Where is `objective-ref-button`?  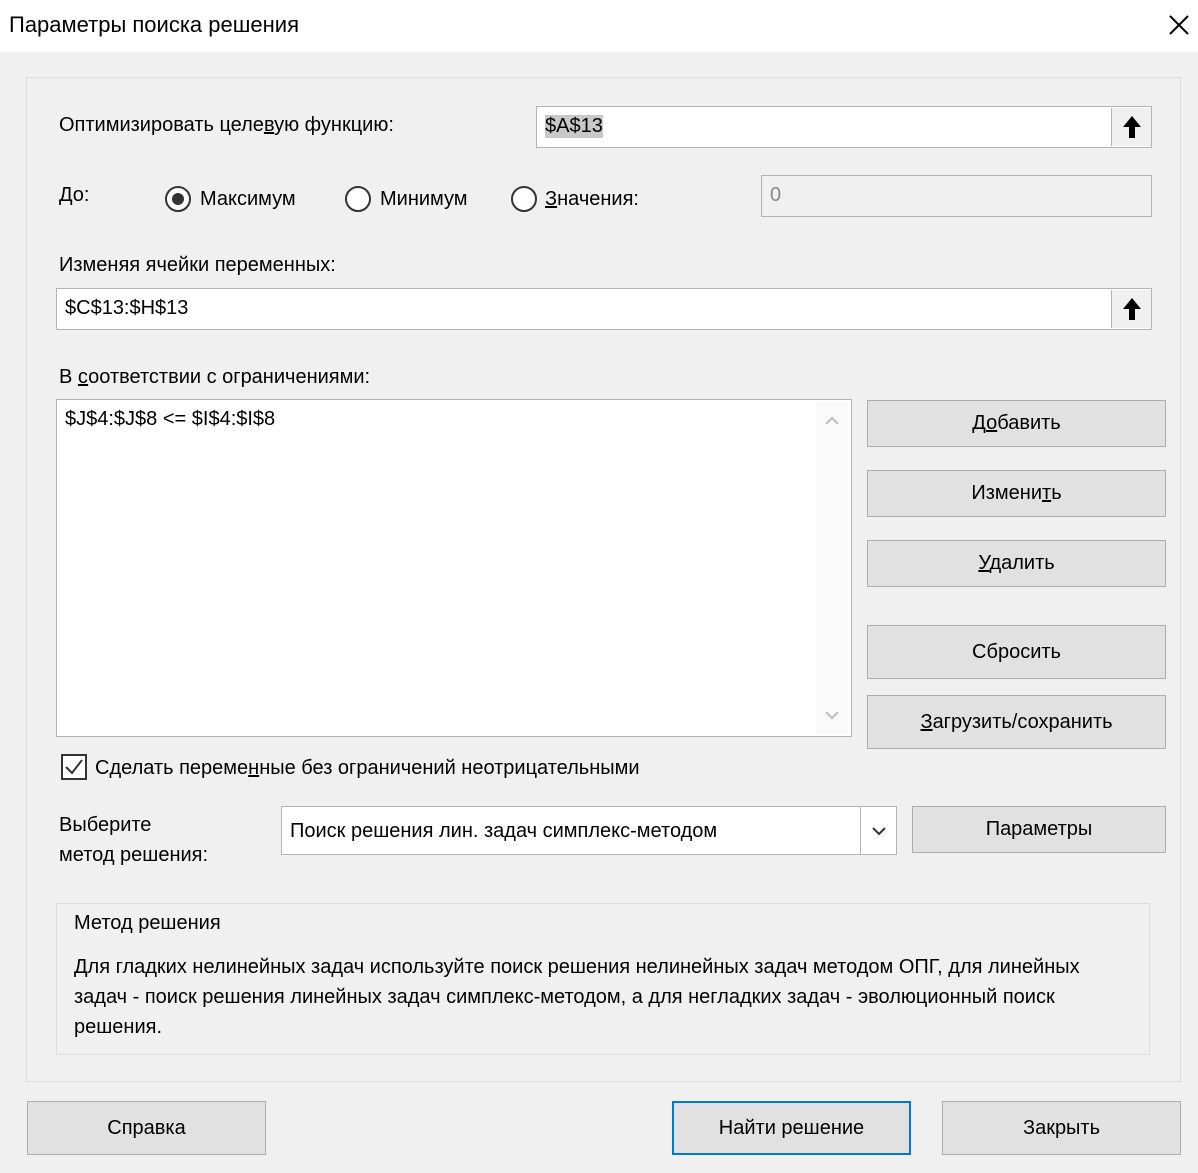
objective-ref-button is located at coordinates (1131, 127).